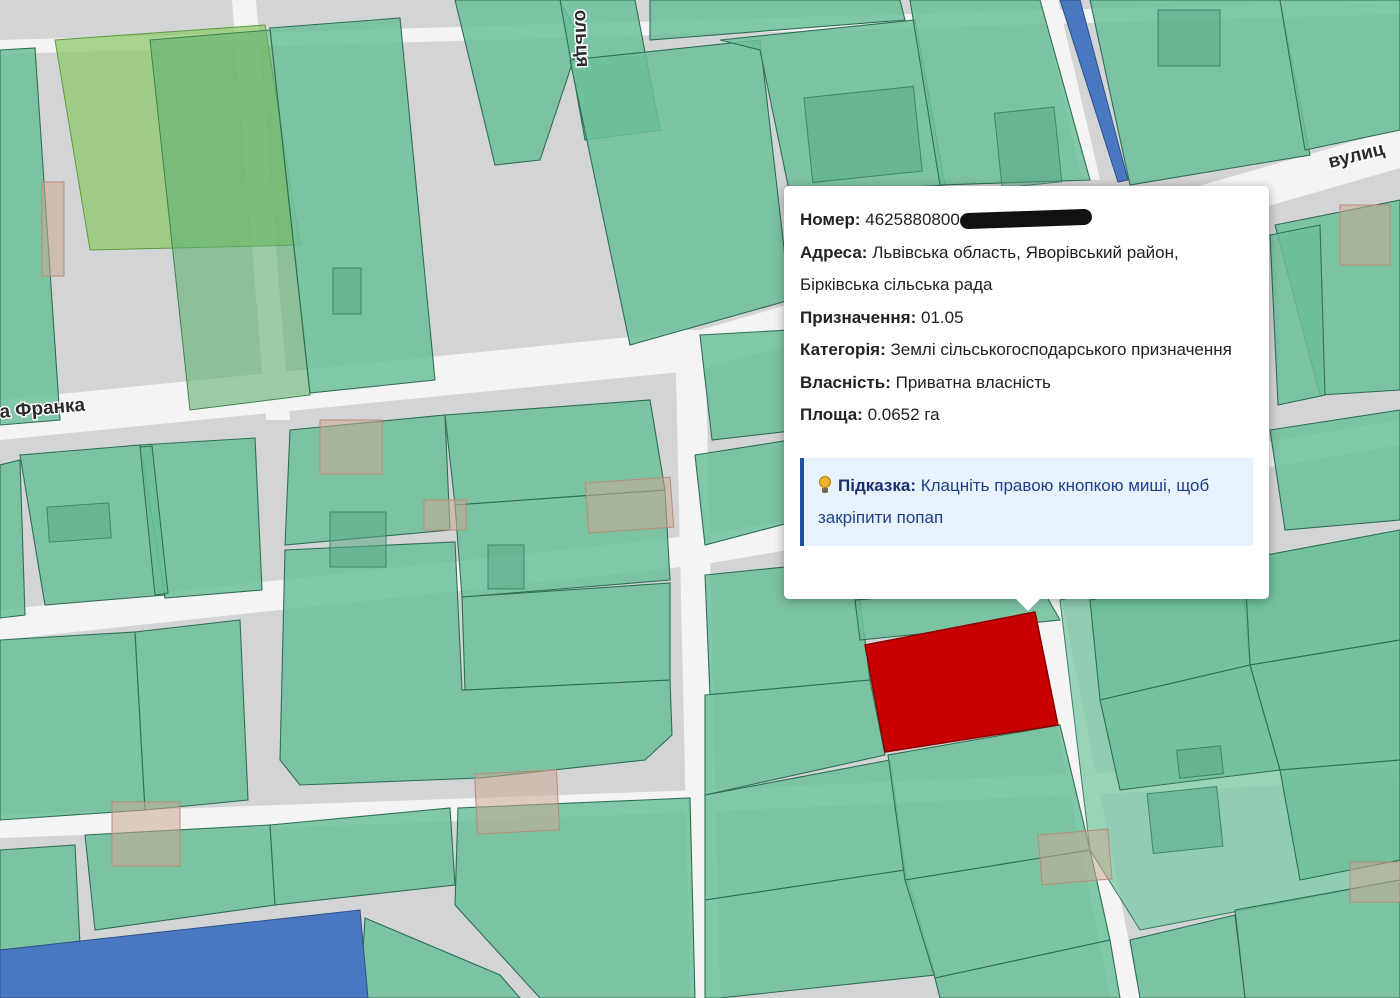 This screenshot has width=1400, height=998. Describe the element at coordinates (912, 219) in the screenshot. I see `number-value: 4625880800` at that location.